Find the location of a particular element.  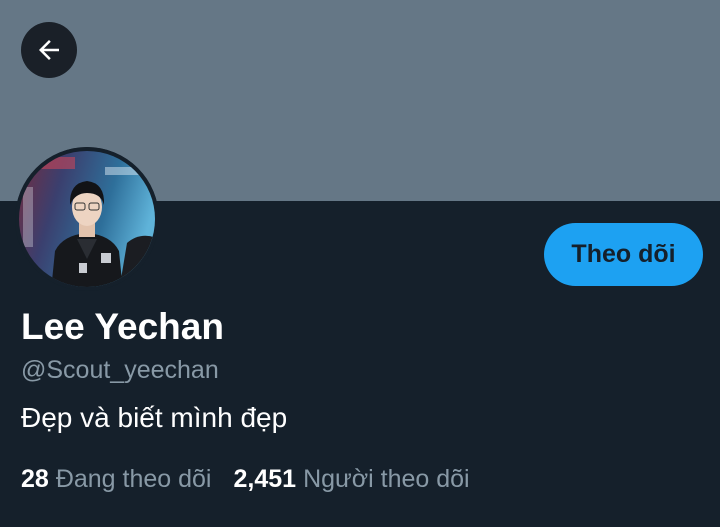

avatar-image is located at coordinates (87, 219).